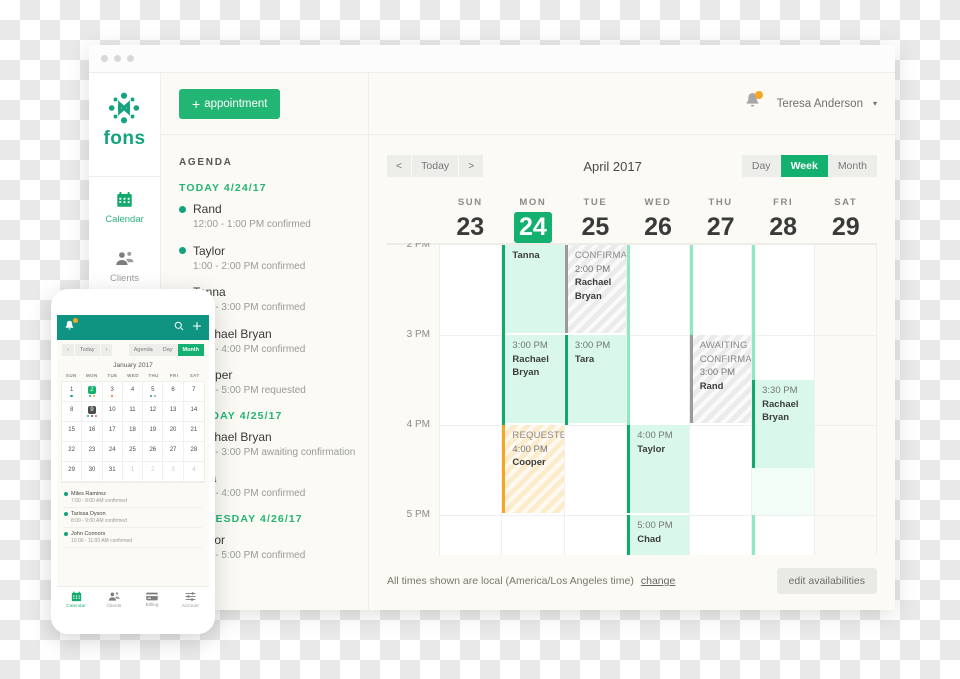 This screenshot has width=960, height=679. I want to click on change-timezone-link: change, so click(658, 581).